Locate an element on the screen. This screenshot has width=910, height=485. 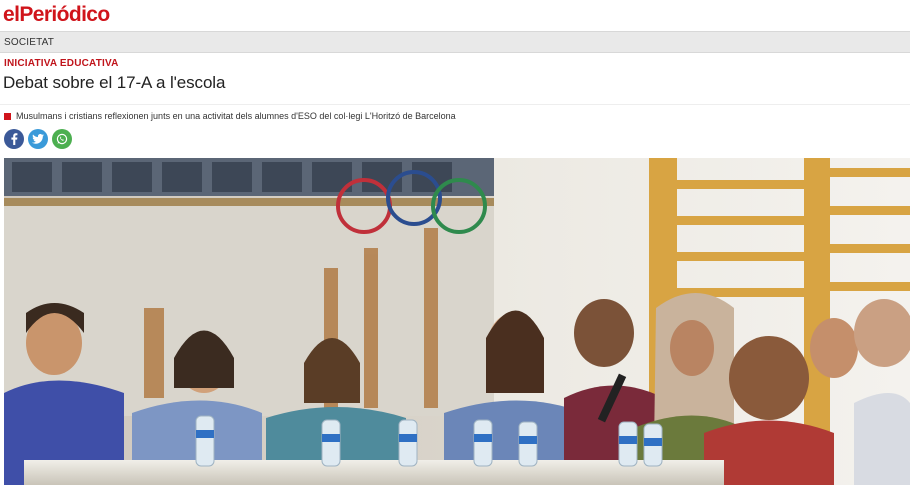
header-divider is located at coordinates (455, 104).